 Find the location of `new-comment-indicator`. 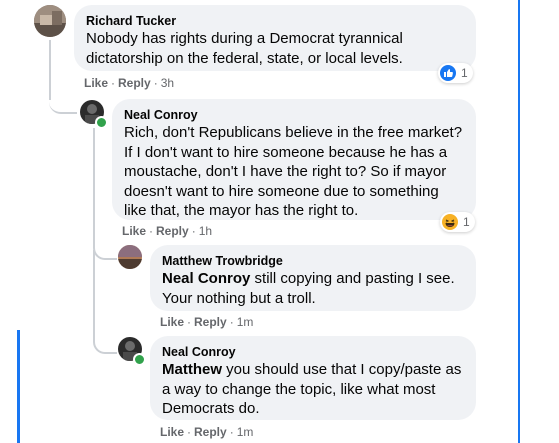

new-comment-indicator is located at coordinates (18, 386).